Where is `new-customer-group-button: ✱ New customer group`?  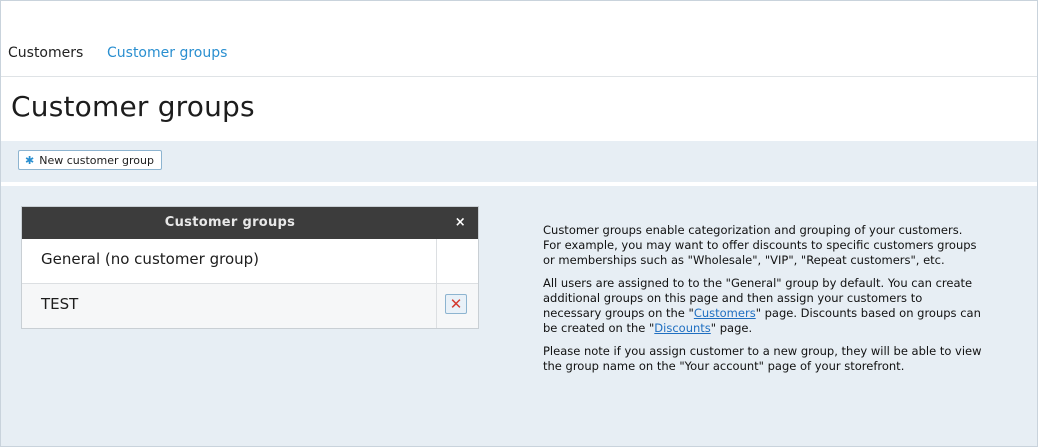
new-customer-group-button: ✱ New customer group is located at coordinates (90, 160).